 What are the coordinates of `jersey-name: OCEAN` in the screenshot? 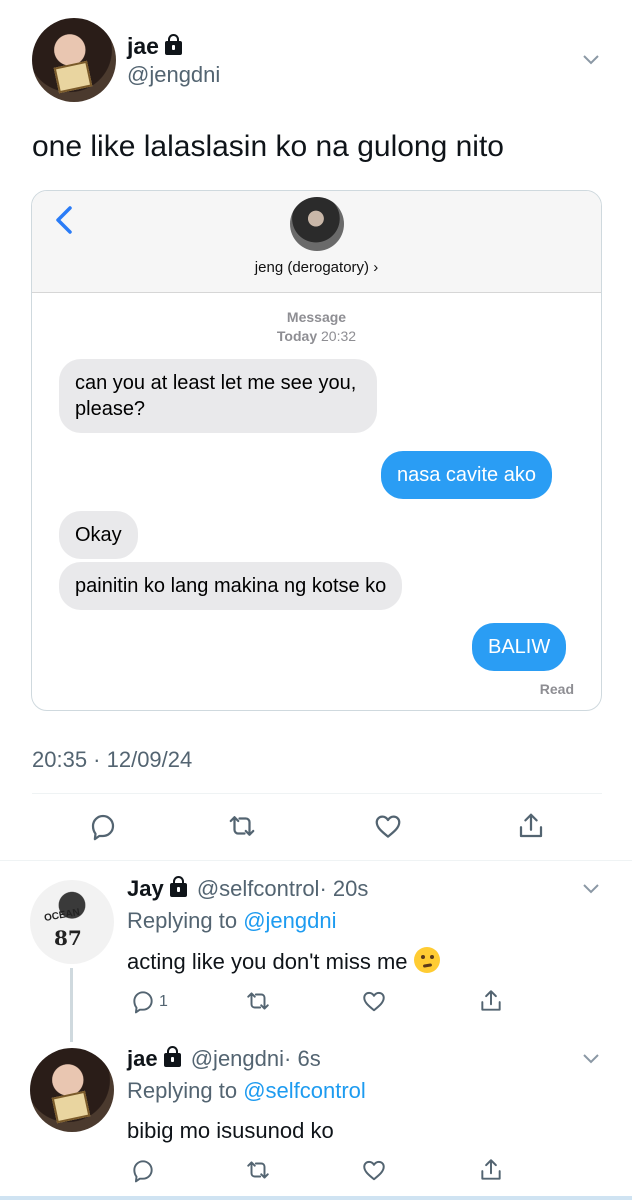 It's located at (62, 915).